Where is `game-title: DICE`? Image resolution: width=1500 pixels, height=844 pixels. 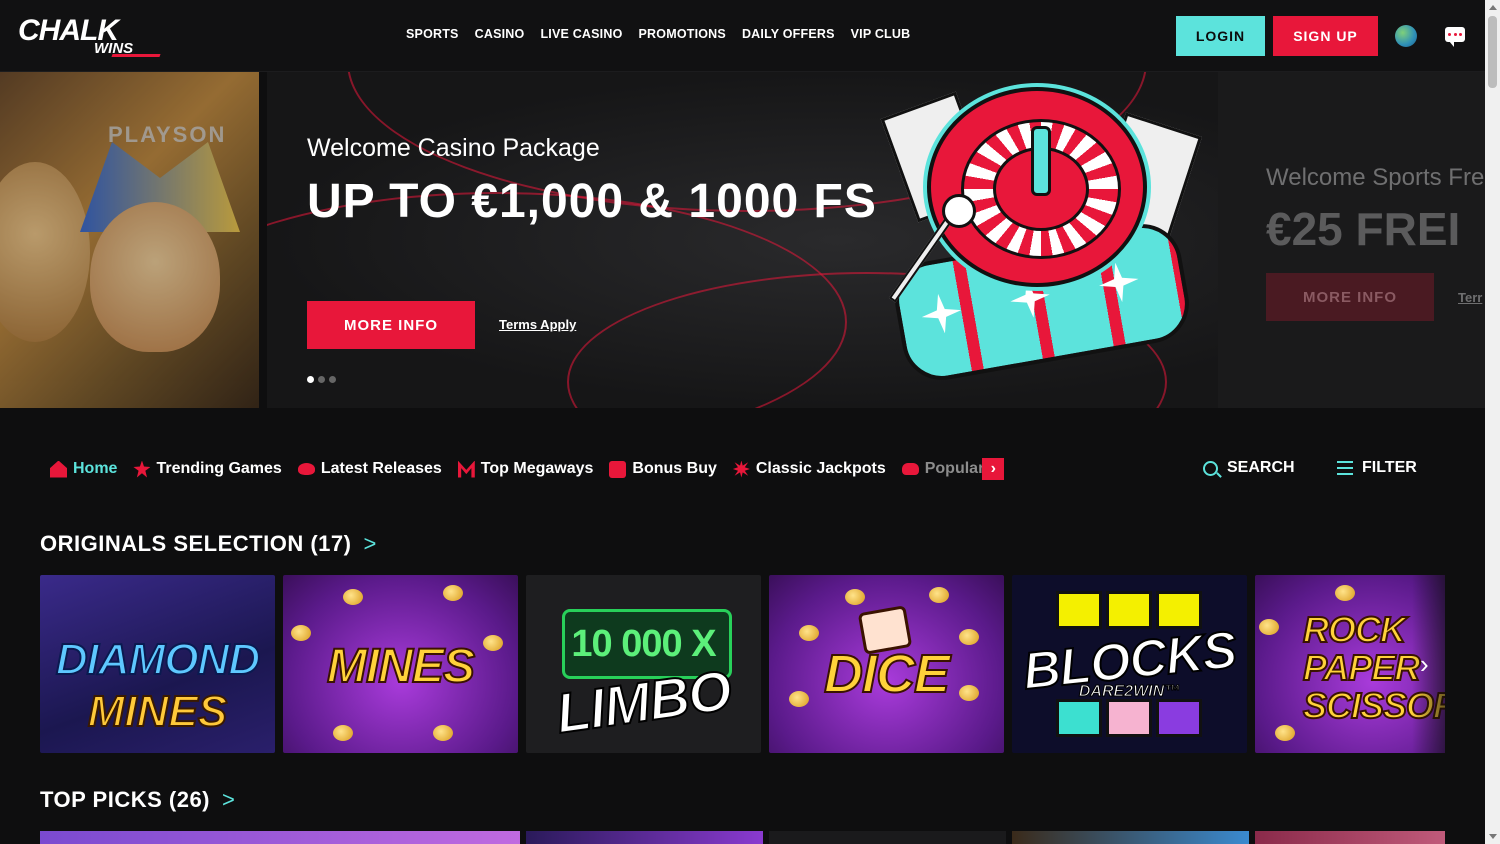 game-title: DICE is located at coordinates (887, 674).